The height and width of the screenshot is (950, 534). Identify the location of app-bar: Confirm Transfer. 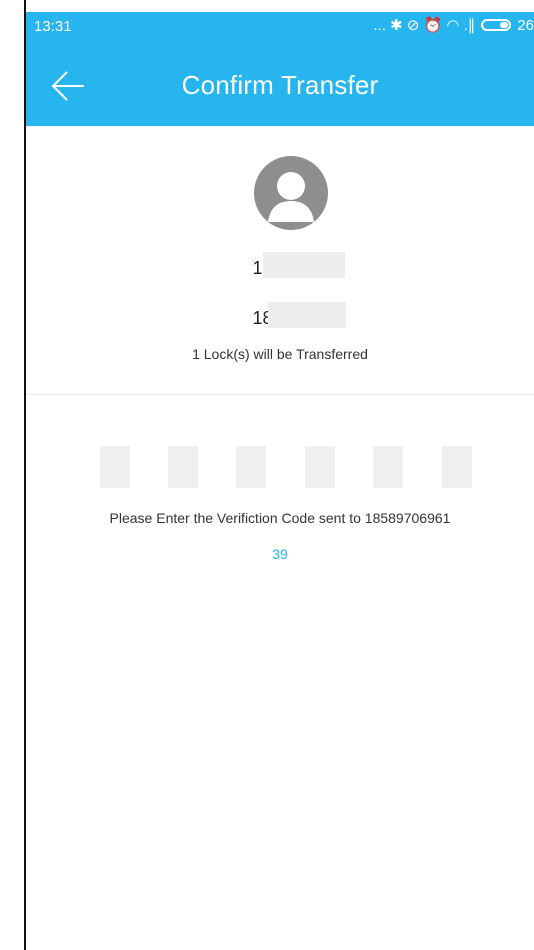
(280, 84).